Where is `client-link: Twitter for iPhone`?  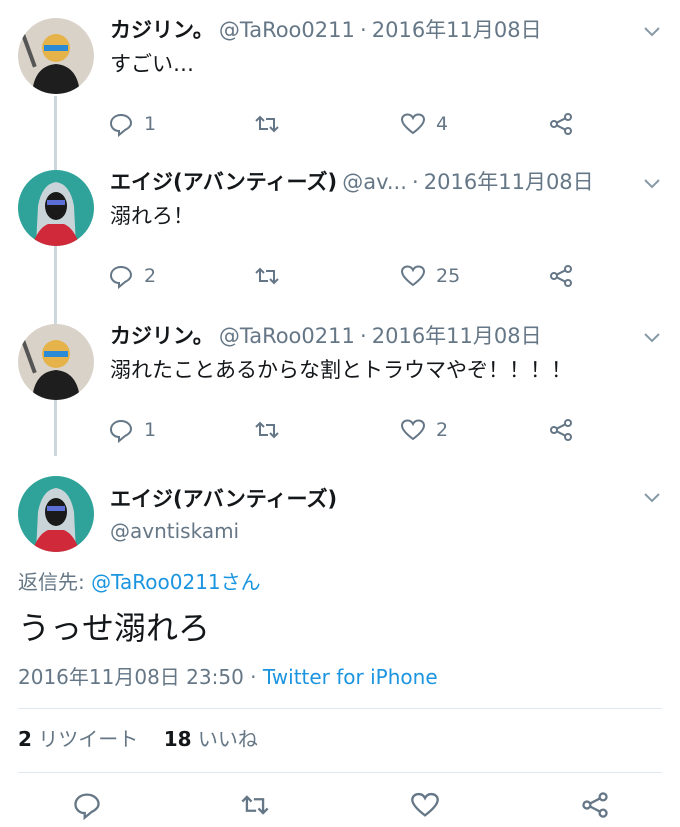 client-link: Twitter for iPhone is located at coordinates (350, 677).